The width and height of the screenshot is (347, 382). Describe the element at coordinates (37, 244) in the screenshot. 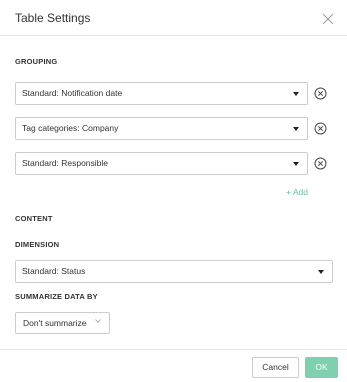

I see `dimension-heading: DIMENSION` at that location.